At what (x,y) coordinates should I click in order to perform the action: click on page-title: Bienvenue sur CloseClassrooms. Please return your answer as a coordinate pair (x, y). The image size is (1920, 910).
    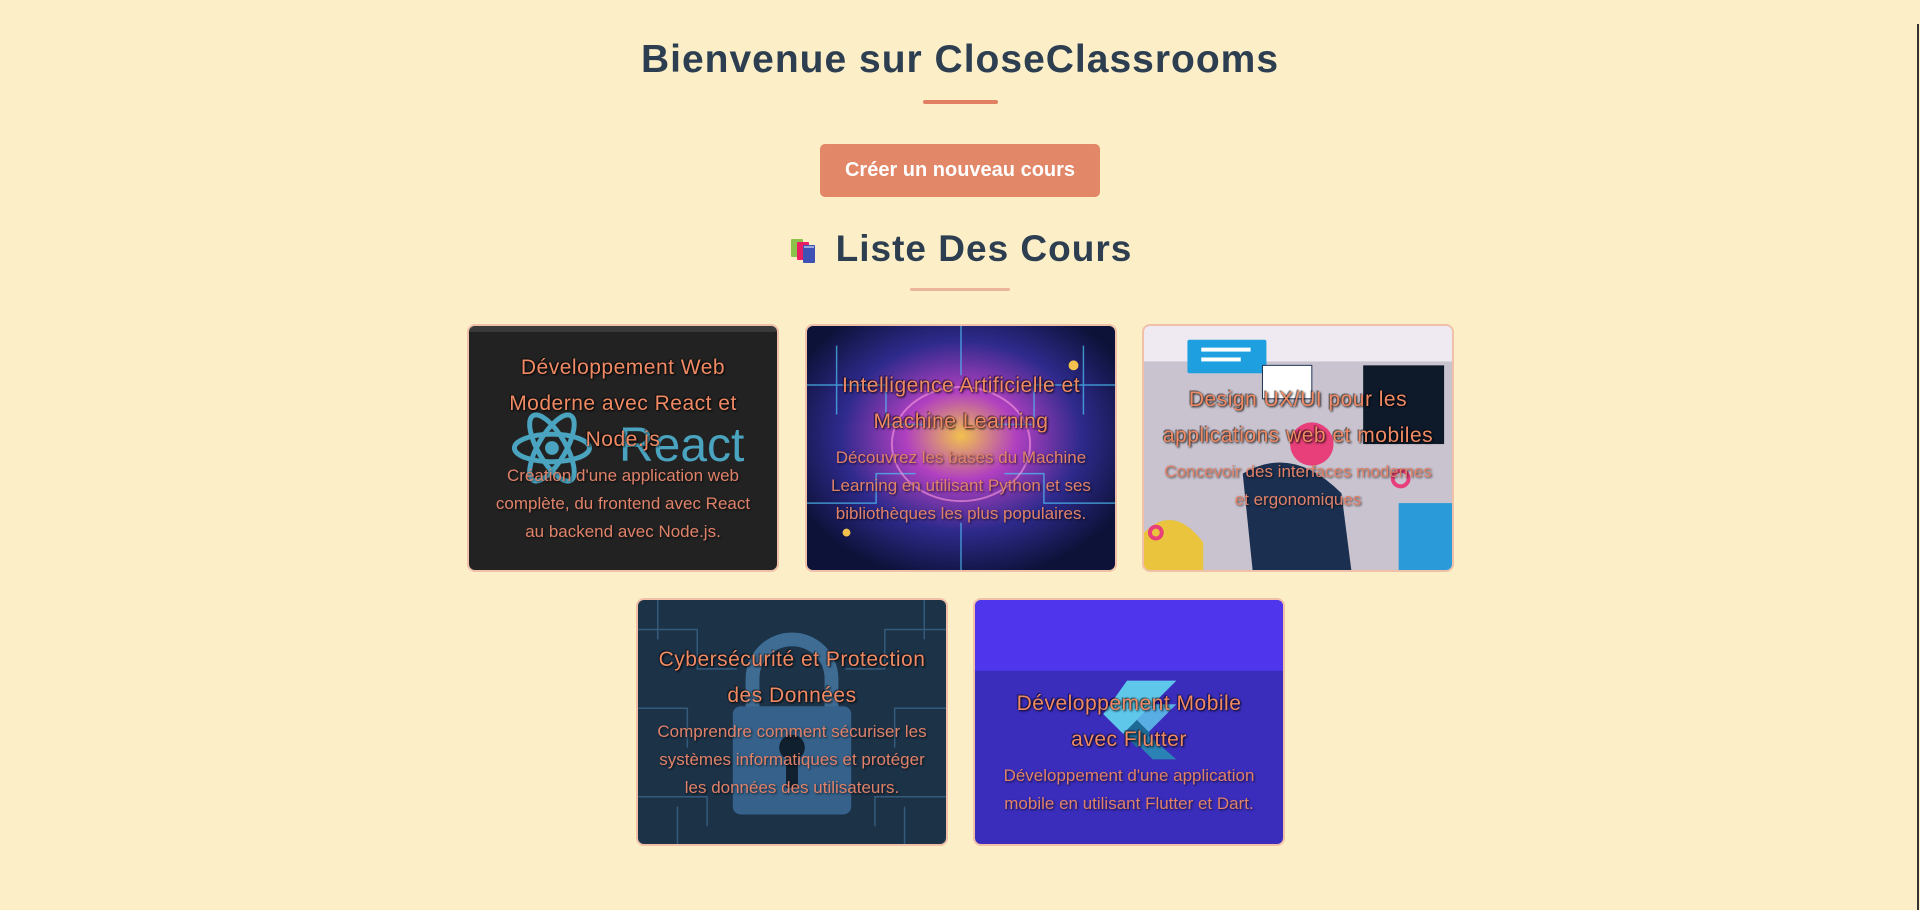
    Looking at the image, I should click on (960, 59).